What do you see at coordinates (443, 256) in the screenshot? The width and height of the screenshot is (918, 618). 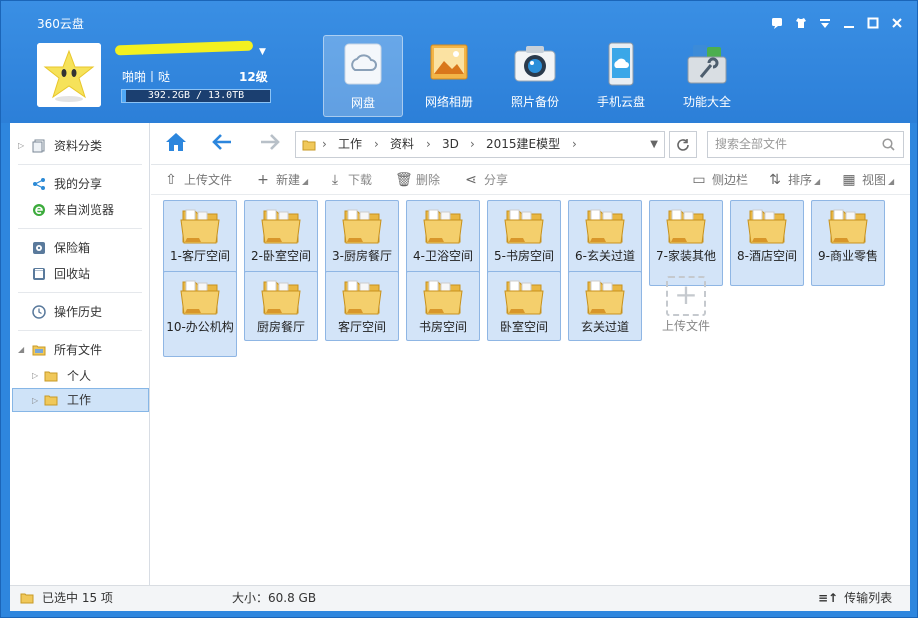 I see `folder-name: 4-卫浴空间` at bounding box center [443, 256].